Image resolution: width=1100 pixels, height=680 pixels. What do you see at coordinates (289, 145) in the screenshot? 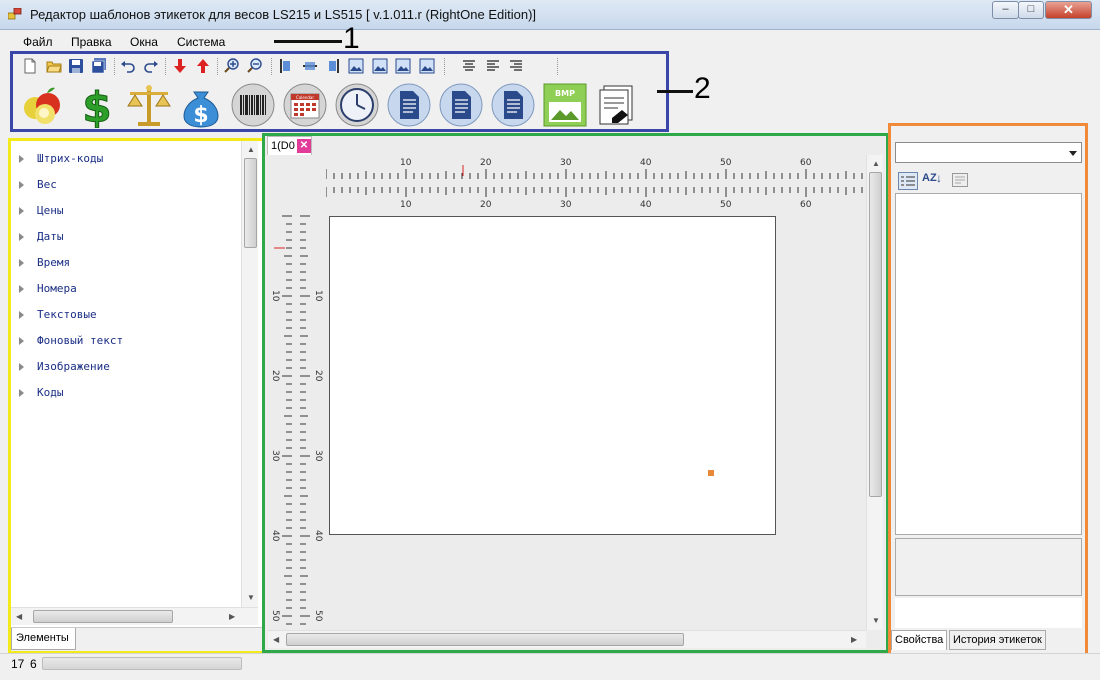
I see `tab-document: 1(D0 ✕` at bounding box center [289, 145].